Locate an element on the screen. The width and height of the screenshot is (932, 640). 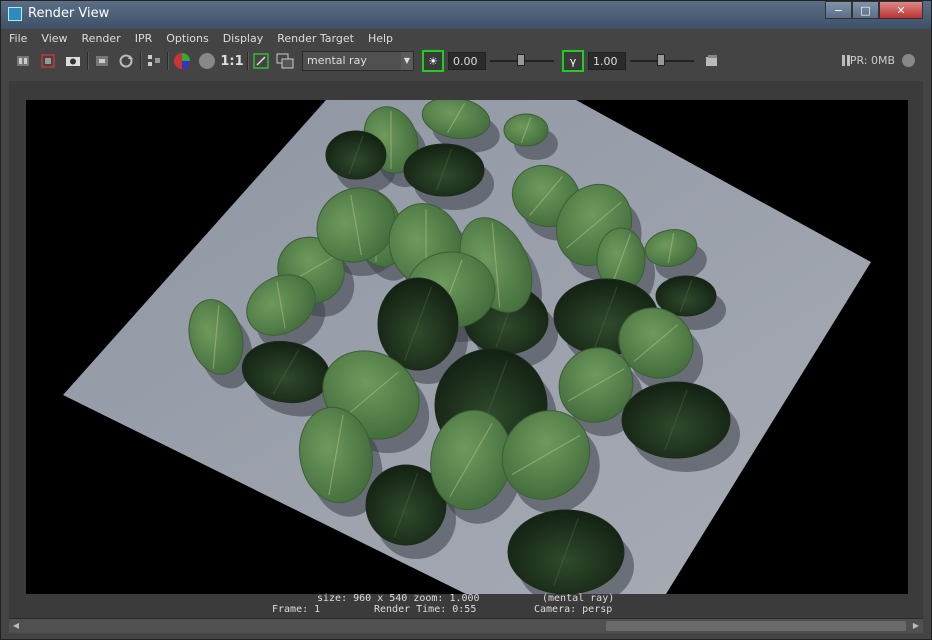
region-render-icon is located at coordinates (102, 61).